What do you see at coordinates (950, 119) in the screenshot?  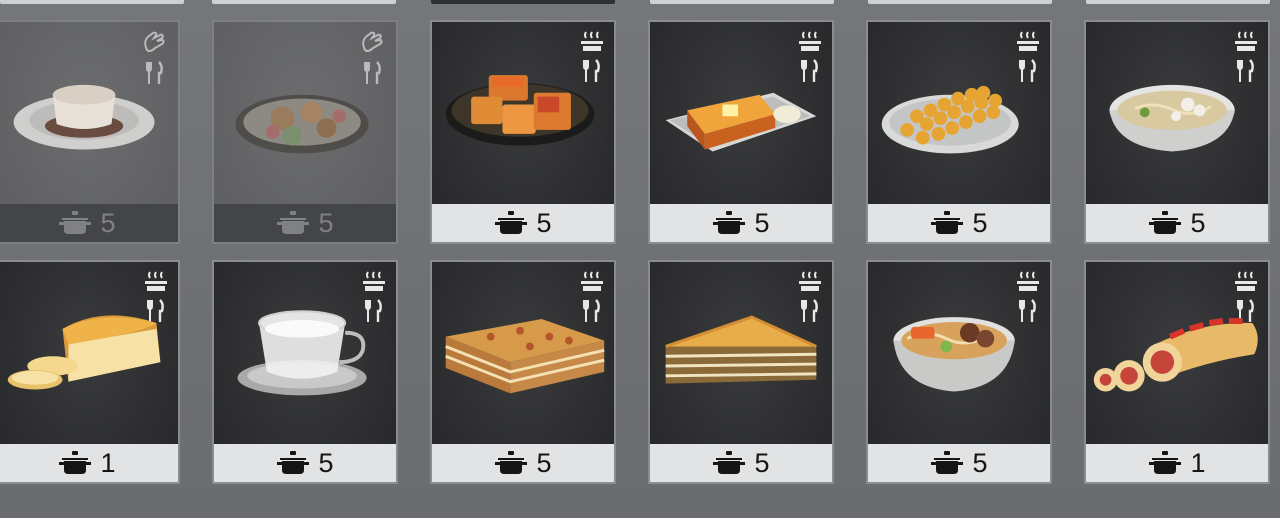 I see `egg-waffle-dish-icon` at bounding box center [950, 119].